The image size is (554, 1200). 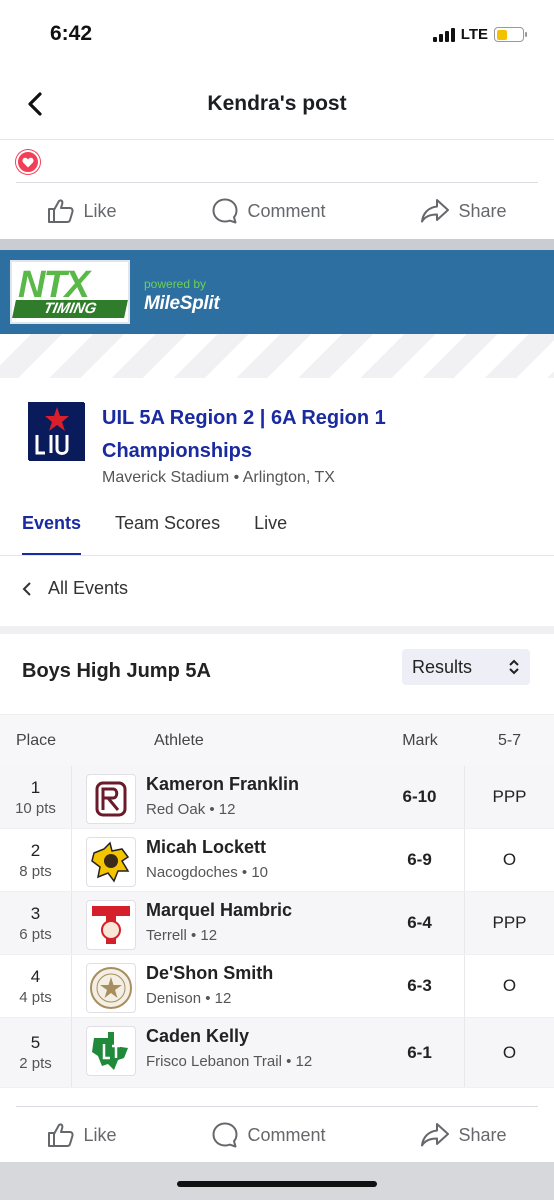 What do you see at coordinates (35, 976) in the screenshot?
I see `place-number: 4` at bounding box center [35, 976].